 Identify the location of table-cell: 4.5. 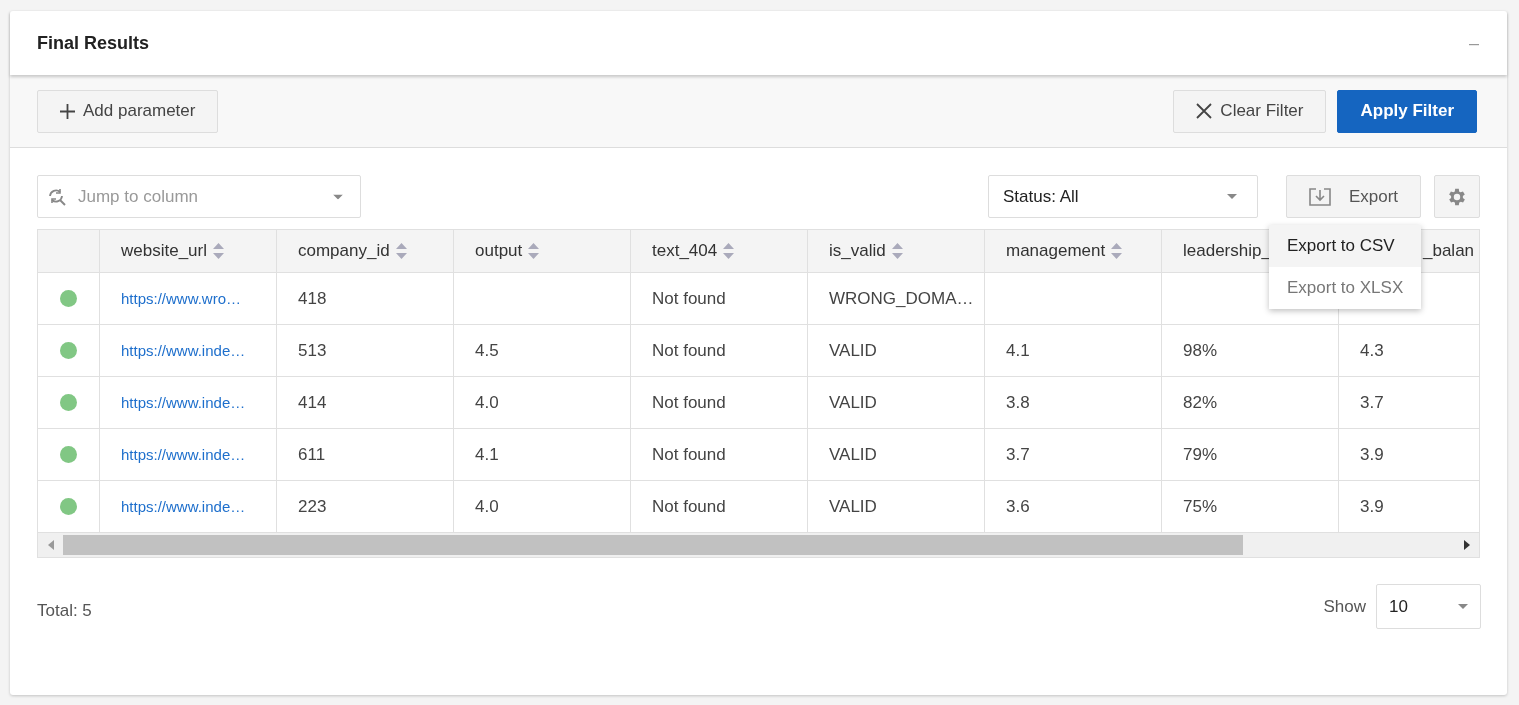
(542, 351).